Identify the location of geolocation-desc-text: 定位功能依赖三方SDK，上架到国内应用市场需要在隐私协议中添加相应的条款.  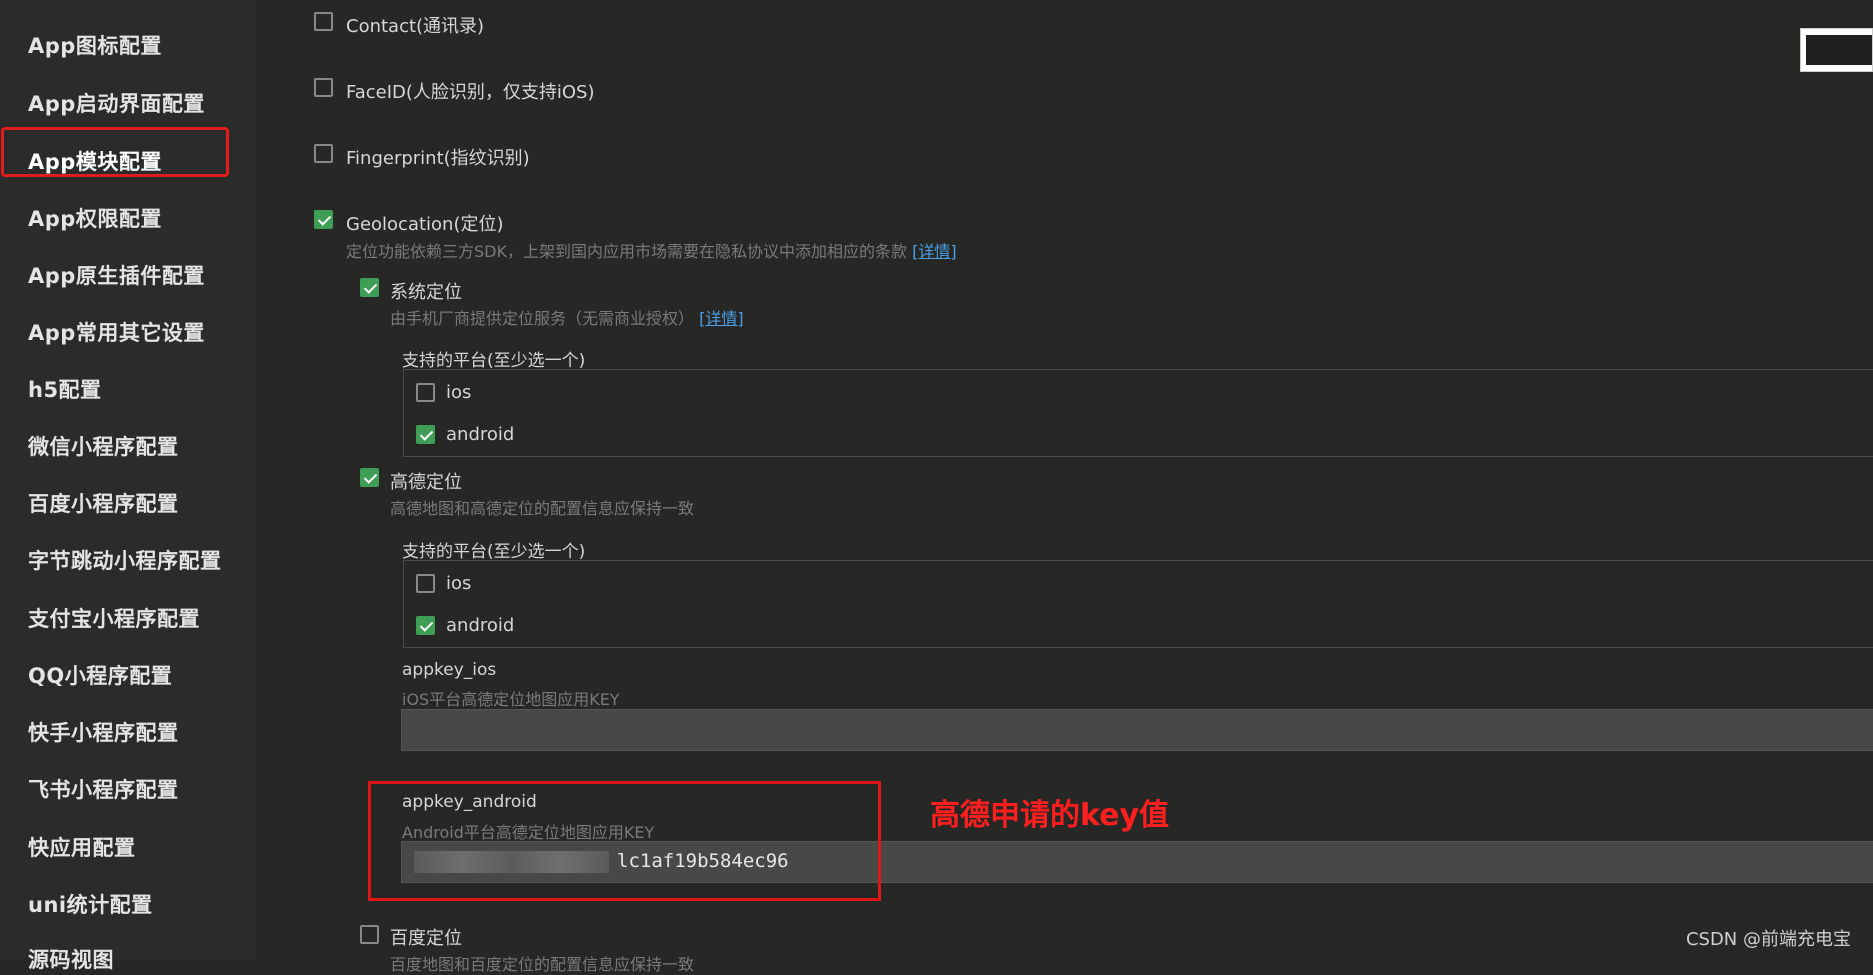
(626, 251).